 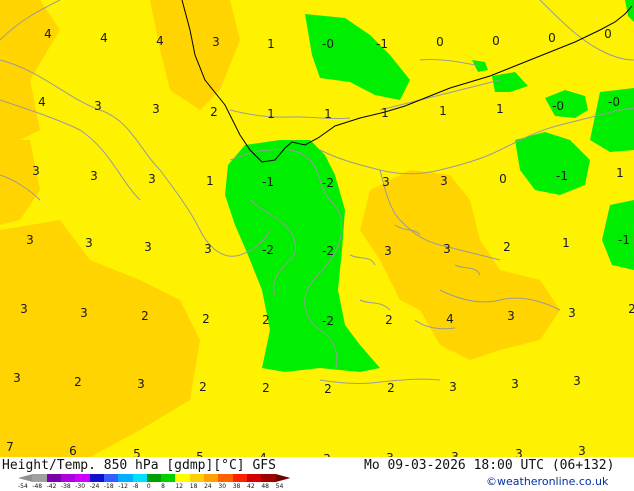 What do you see at coordinates (222, 486) in the screenshot?
I see `color-scale-label: 30` at bounding box center [222, 486].